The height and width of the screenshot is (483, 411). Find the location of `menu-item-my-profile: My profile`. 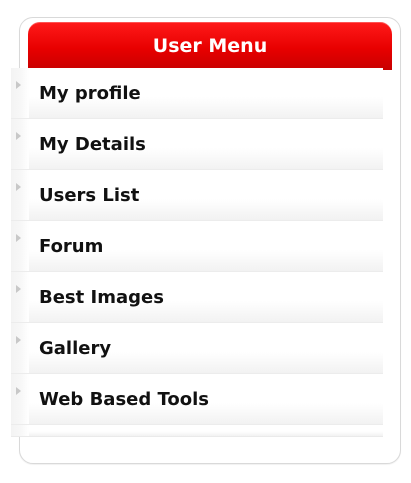

menu-item-my-profile: My profile is located at coordinates (197, 93).